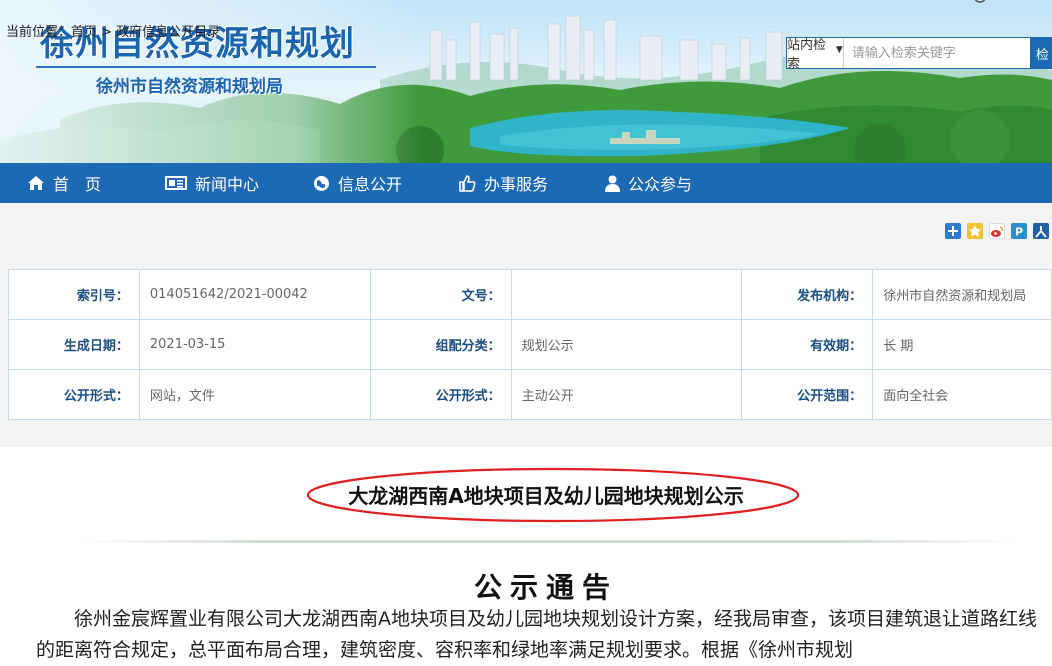 The image size is (1052, 666). I want to click on search-scope-dropdown: 站内检索 ▼, so click(815, 55).